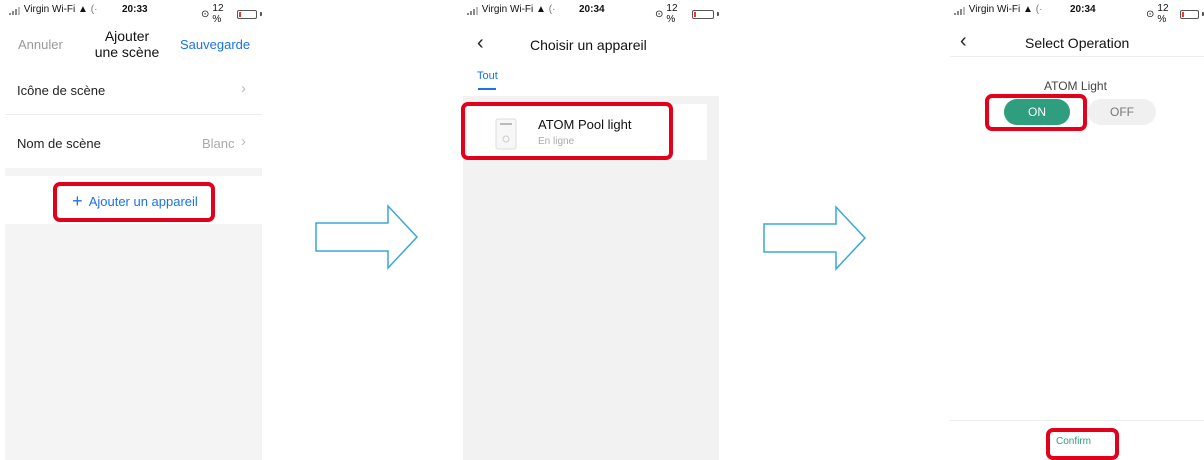  I want to click on highlight-on-button, so click(1036, 112).